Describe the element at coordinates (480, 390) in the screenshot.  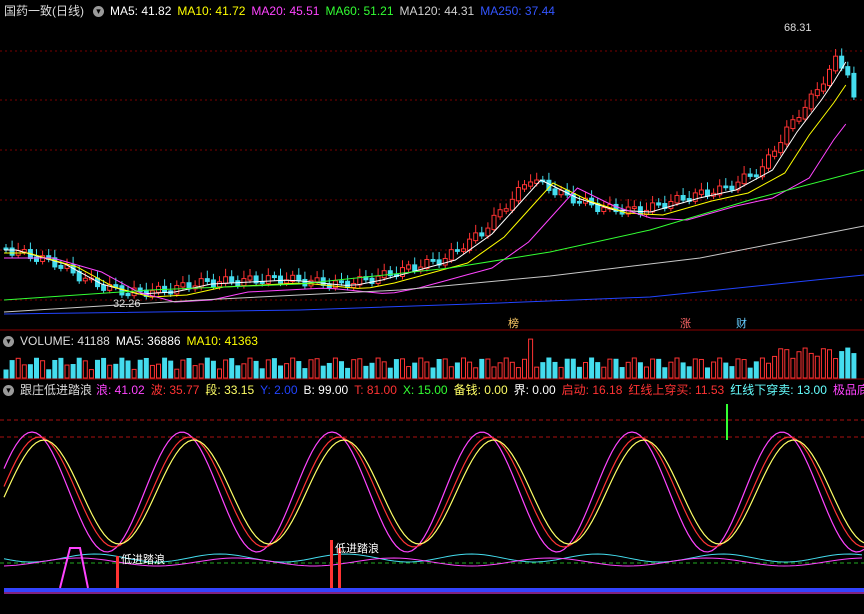
I see `ind-beiqian: 备钱: 0.00` at that location.